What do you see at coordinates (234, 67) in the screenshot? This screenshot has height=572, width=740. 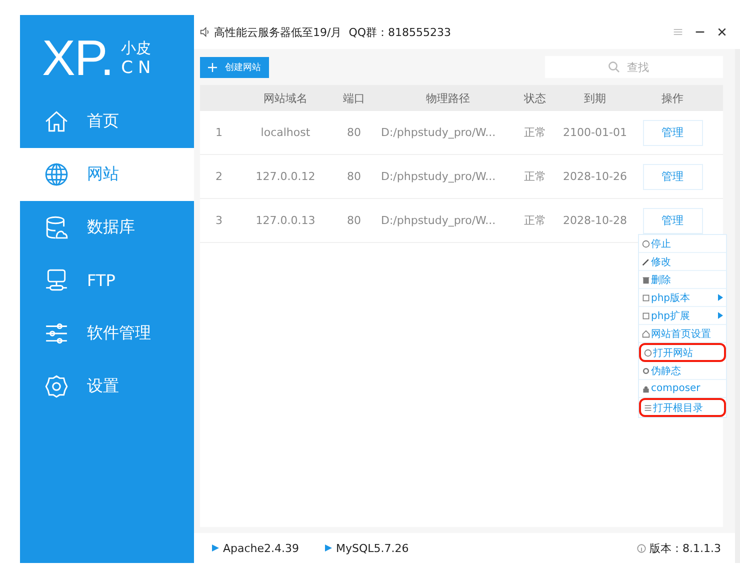 I see `create-site-button: 创建网站` at bounding box center [234, 67].